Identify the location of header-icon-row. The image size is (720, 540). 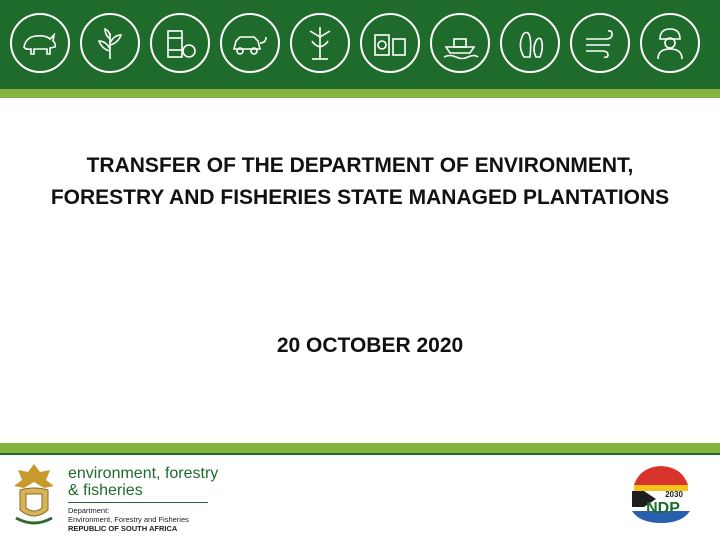
(360, 45).